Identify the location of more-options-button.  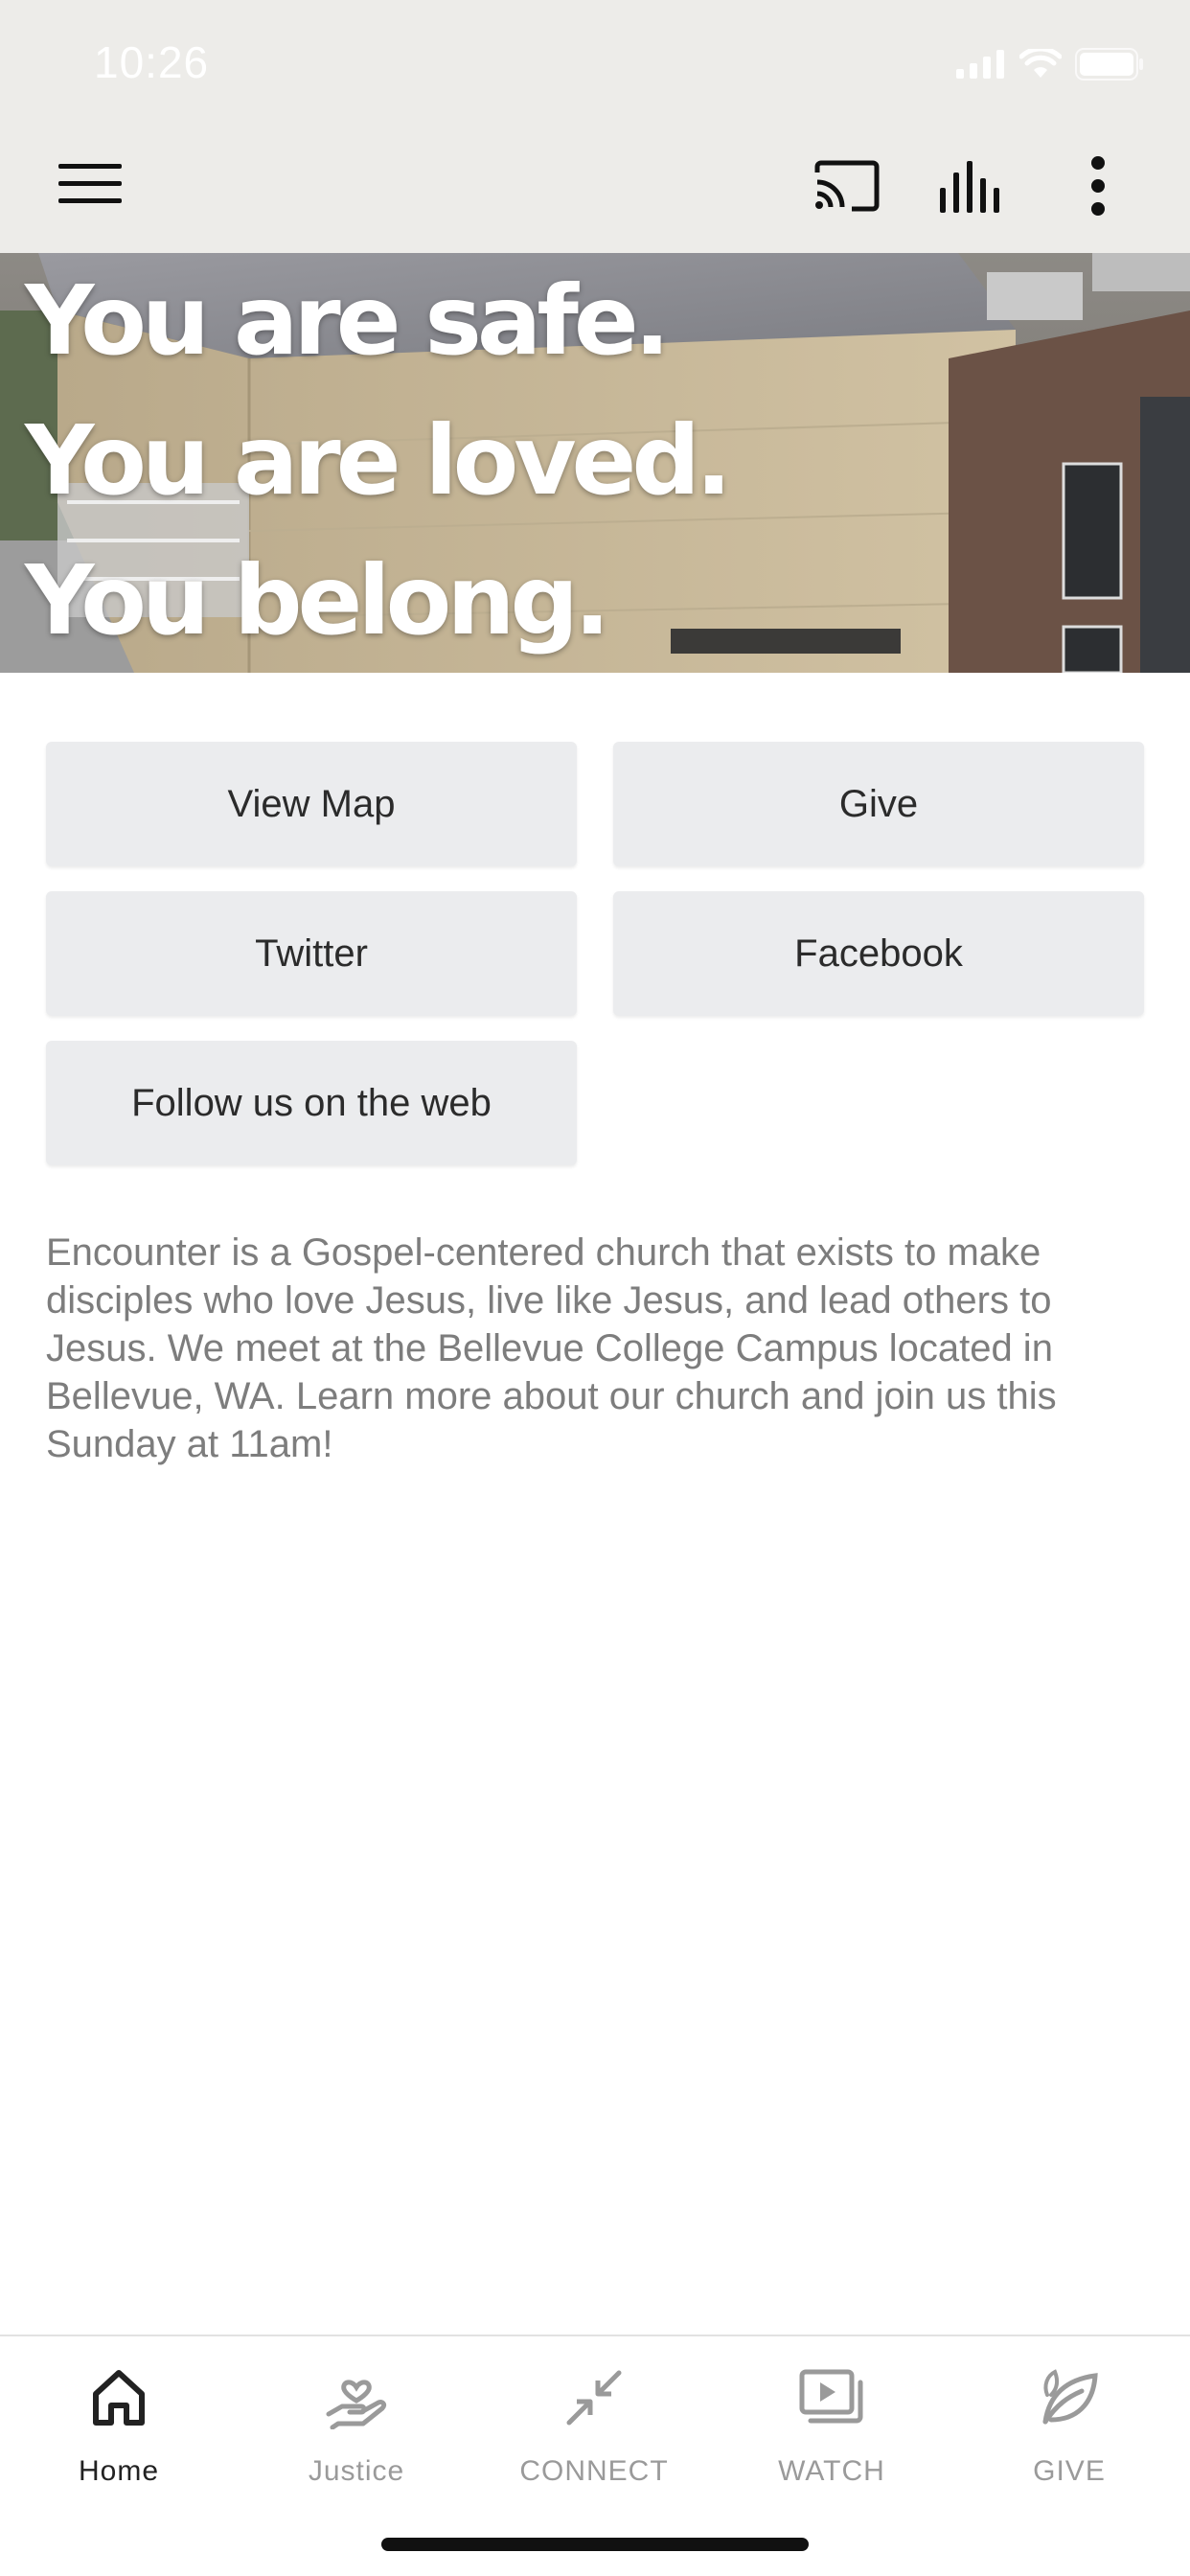
(1099, 187).